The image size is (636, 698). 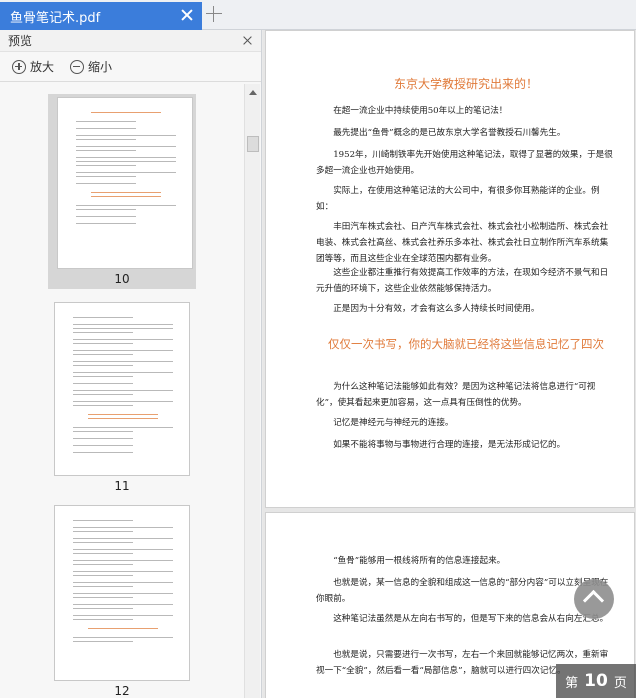 I want to click on paragraph: 最先提出“鱼骨”概念的是已故东京大学名誉教授石川馨先生。, so click(x=449, y=133).